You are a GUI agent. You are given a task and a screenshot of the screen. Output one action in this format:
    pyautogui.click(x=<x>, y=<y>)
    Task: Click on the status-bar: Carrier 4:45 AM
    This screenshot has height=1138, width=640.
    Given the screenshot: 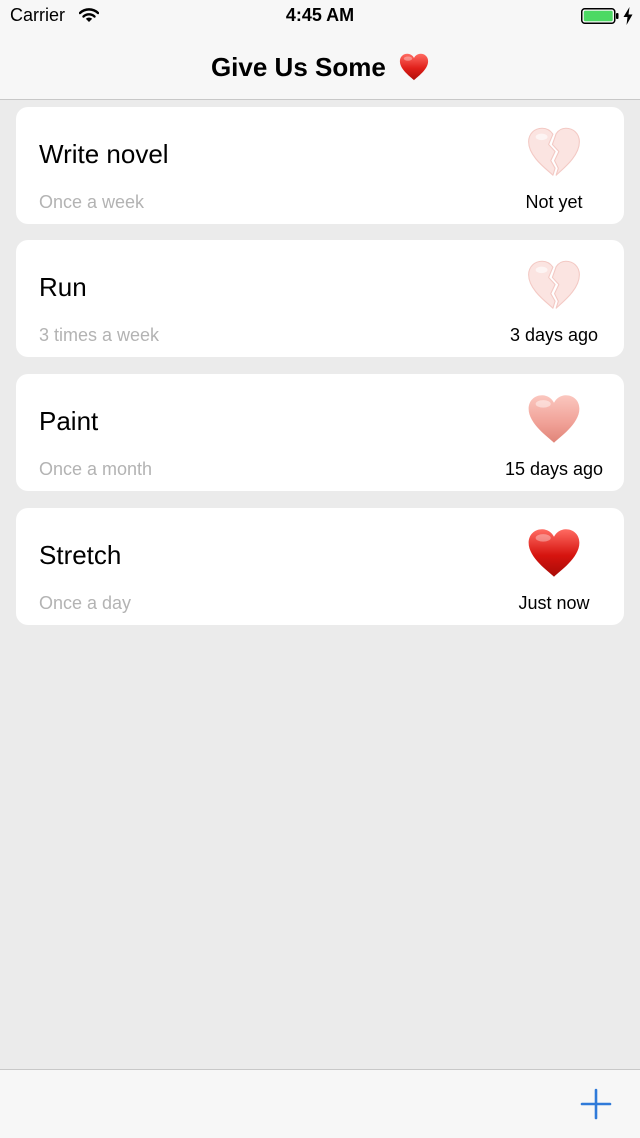 What is the action you would take?
    pyautogui.click(x=320, y=16)
    